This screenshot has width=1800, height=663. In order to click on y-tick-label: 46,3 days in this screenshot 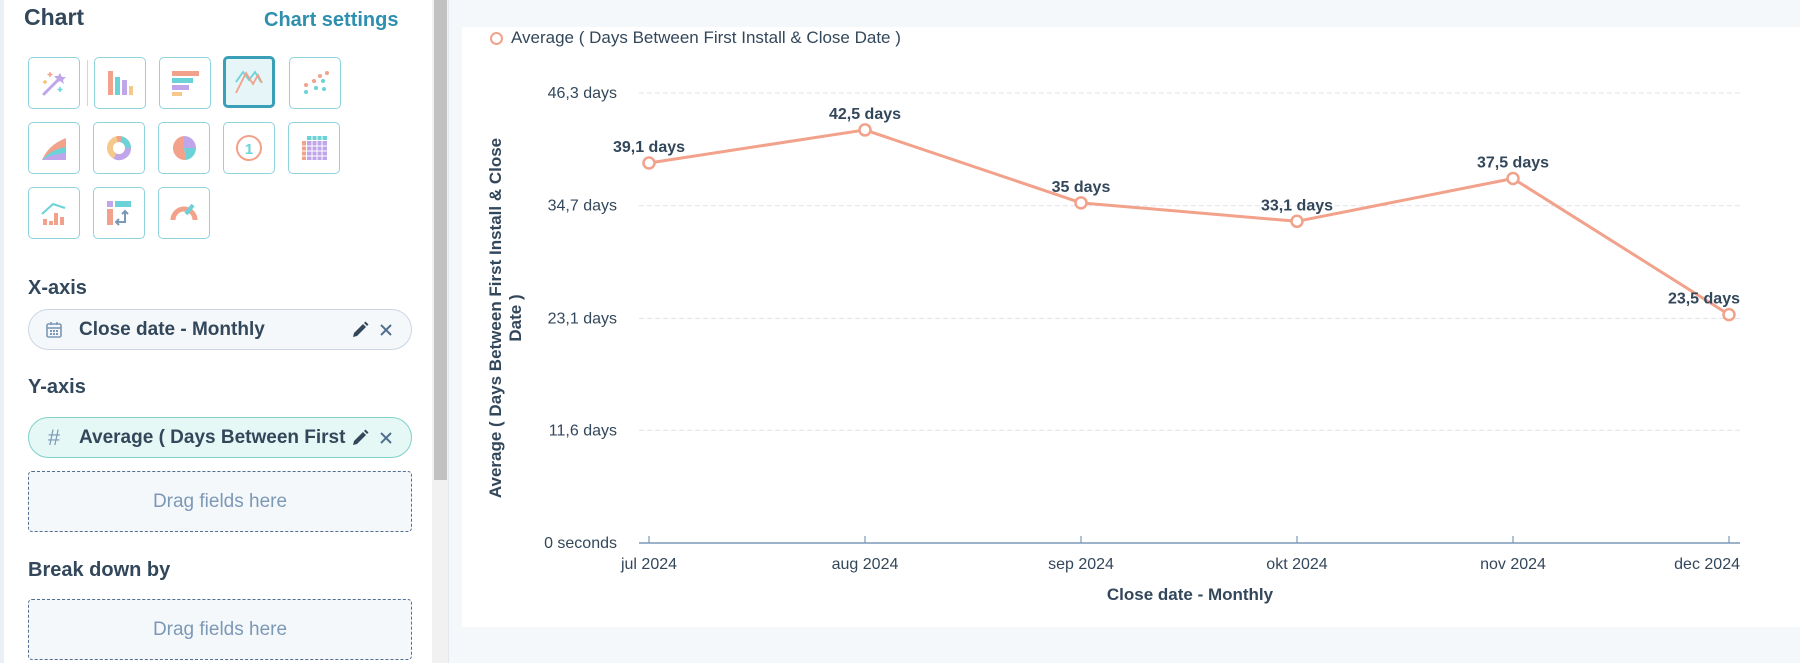, I will do `click(582, 93)`.